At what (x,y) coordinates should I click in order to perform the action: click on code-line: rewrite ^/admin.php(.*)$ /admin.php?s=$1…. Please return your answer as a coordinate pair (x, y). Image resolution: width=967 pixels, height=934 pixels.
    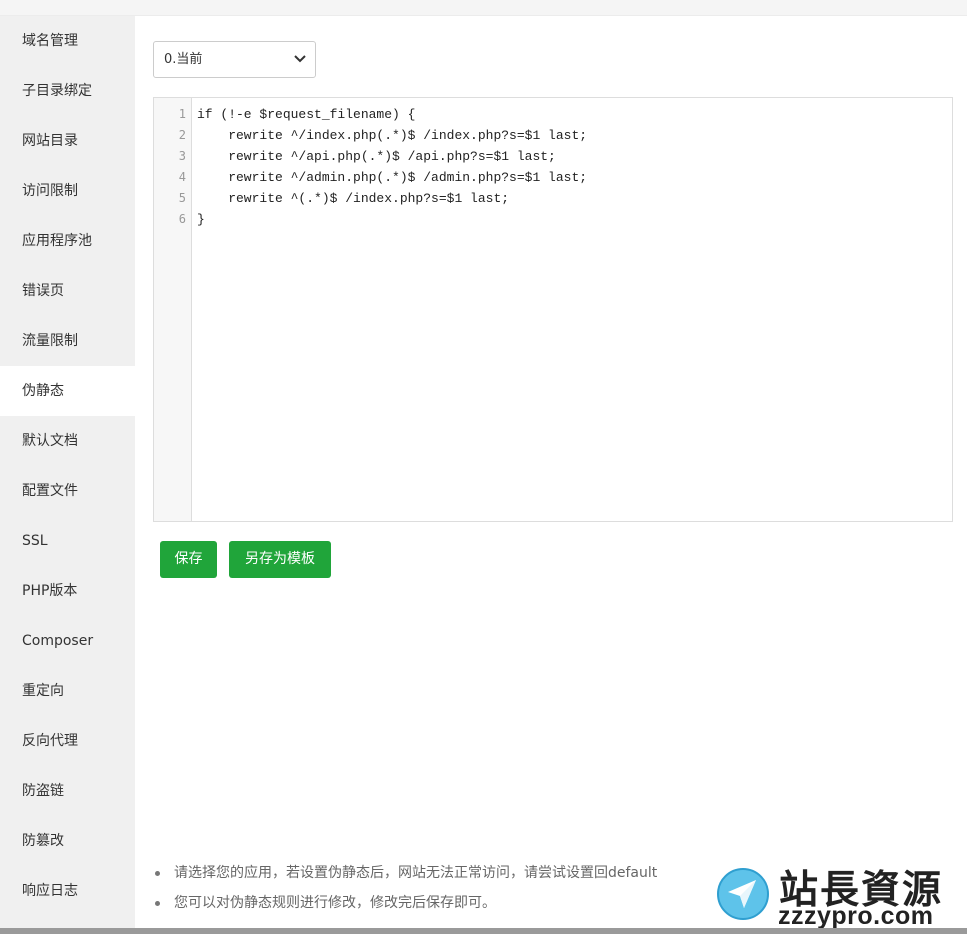
    Looking at the image, I should click on (574, 177).